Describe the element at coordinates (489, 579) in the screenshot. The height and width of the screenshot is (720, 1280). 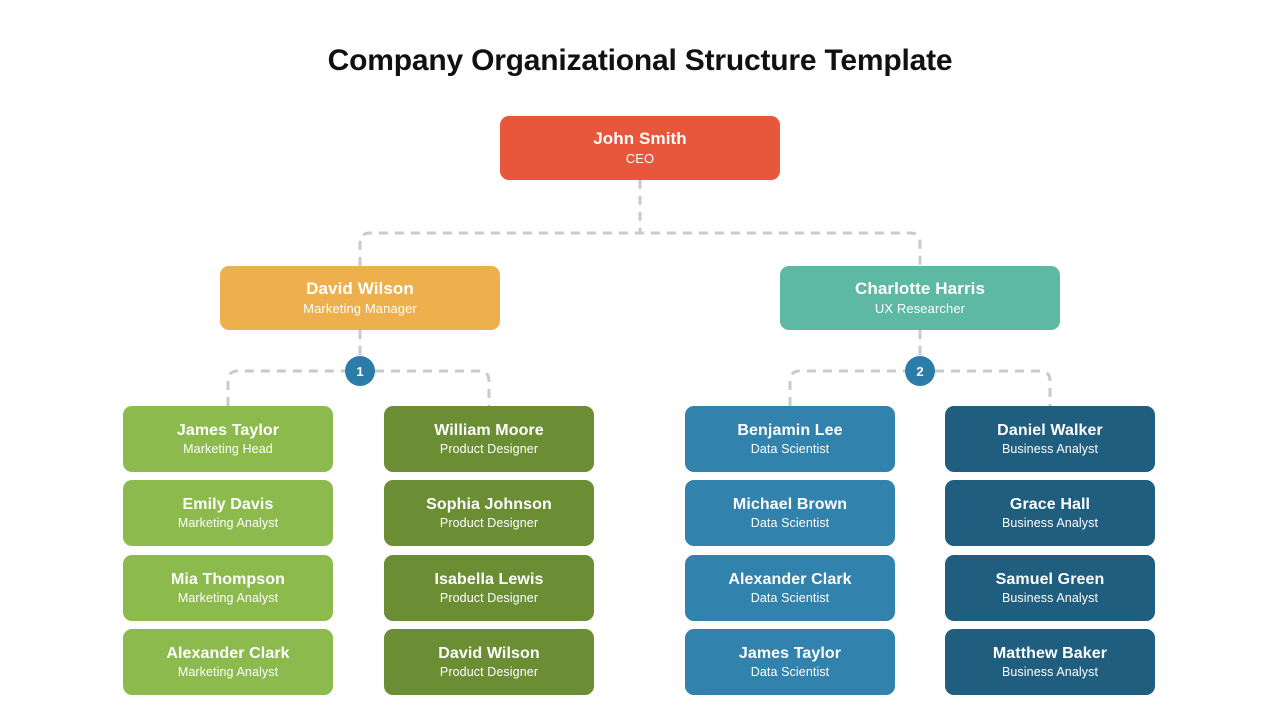
I see `node-name: Isabella Lewis` at that location.